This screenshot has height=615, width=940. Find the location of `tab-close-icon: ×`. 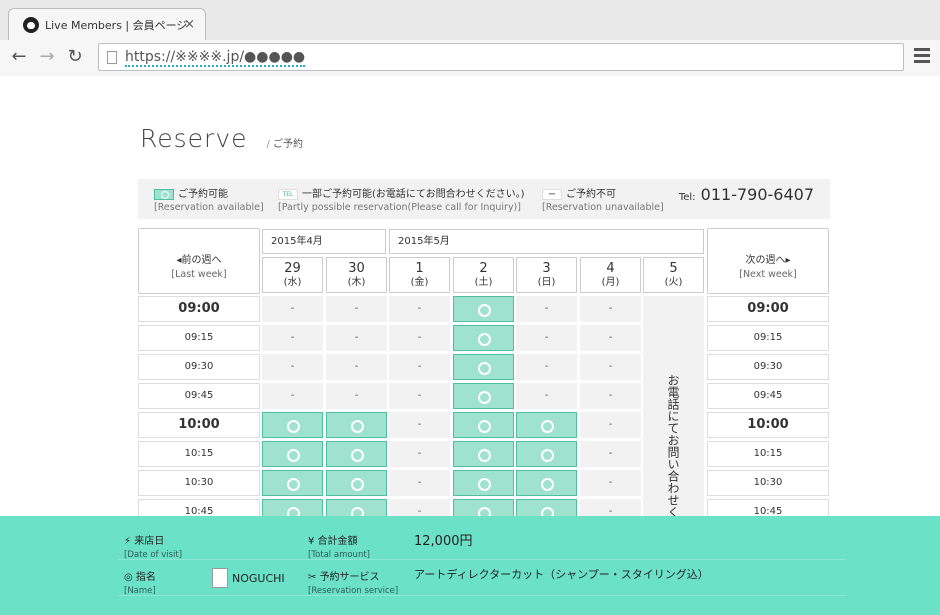

tab-close-icon: × is located at coordinates (189, 24).